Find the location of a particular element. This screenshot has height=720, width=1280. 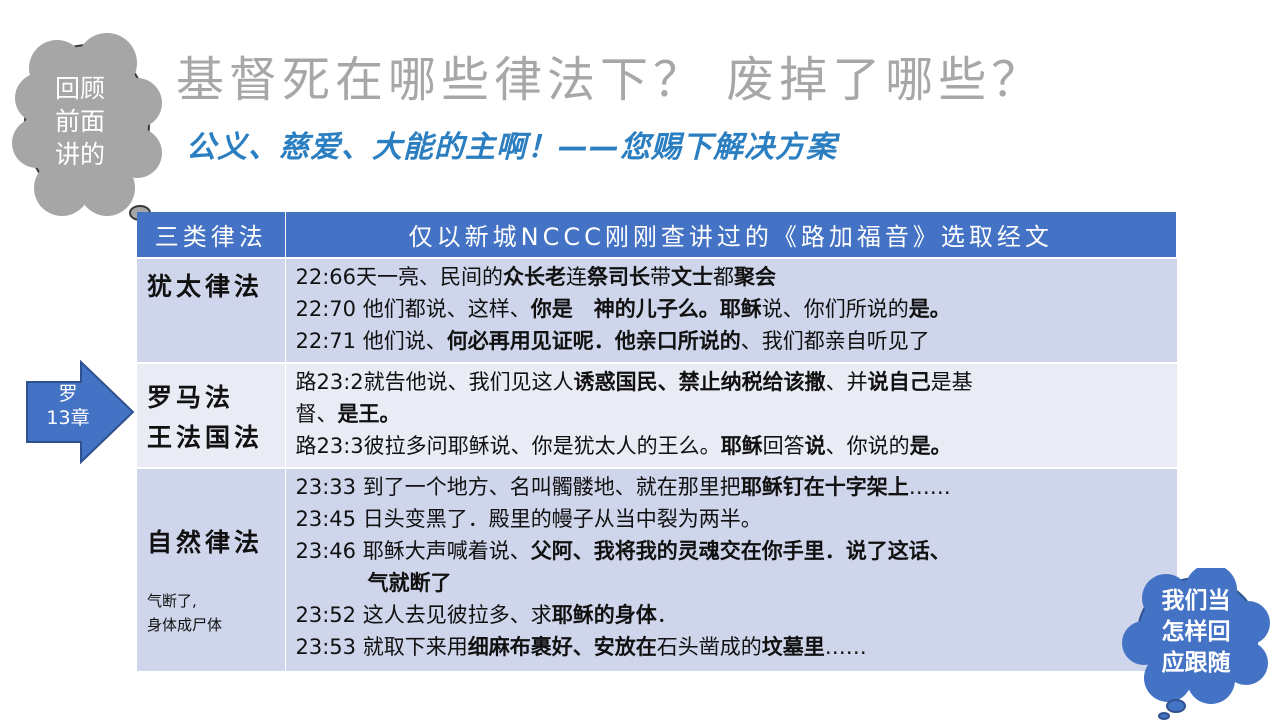

verse-text: 带 is located at coordinates (661, 277).